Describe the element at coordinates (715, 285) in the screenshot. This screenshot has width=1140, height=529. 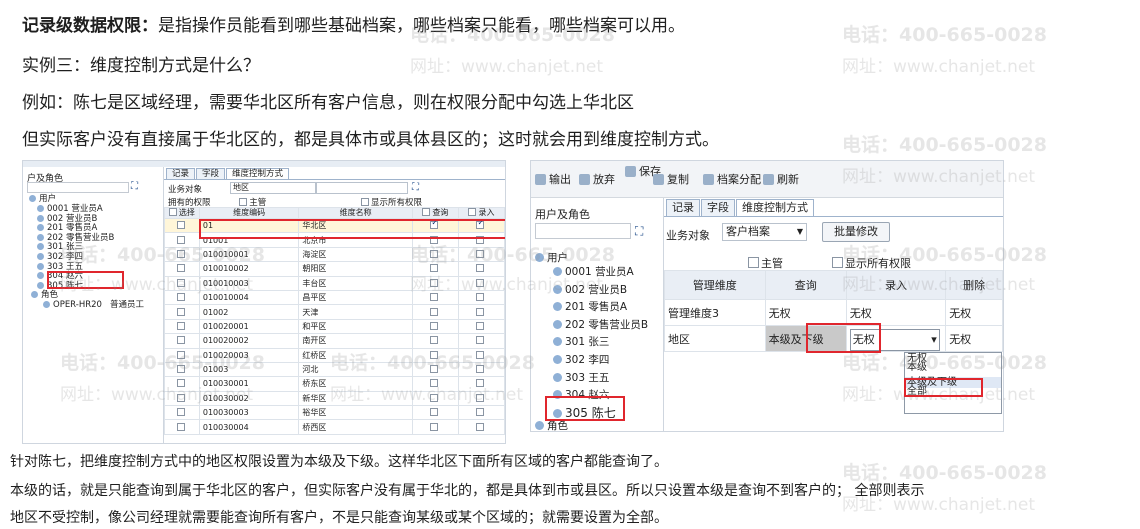
I see `column-header: 管理维度` at that location.